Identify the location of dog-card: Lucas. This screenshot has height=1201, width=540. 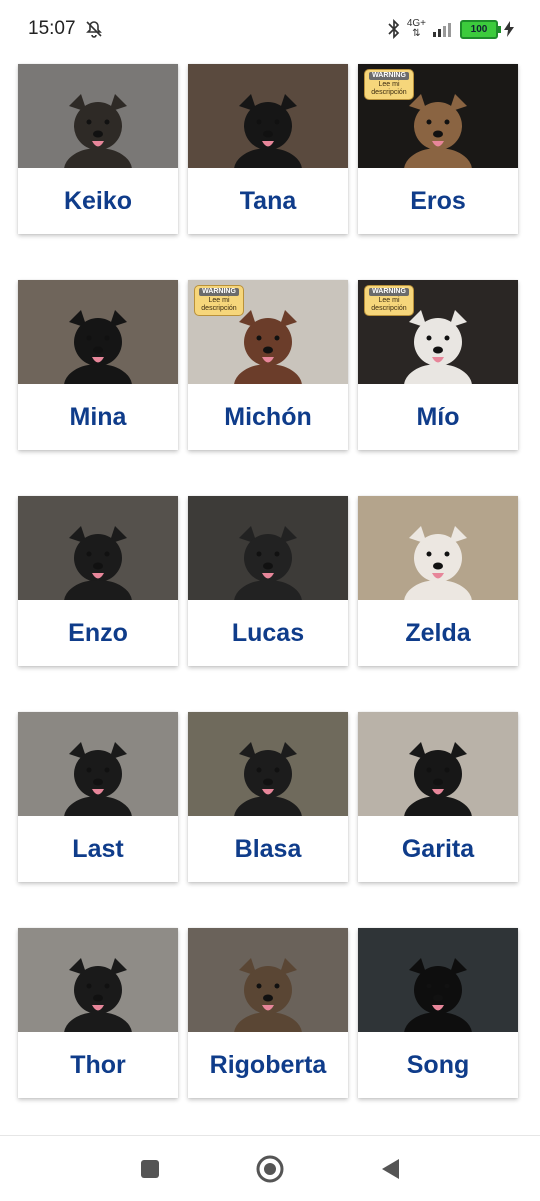
(268, 581).